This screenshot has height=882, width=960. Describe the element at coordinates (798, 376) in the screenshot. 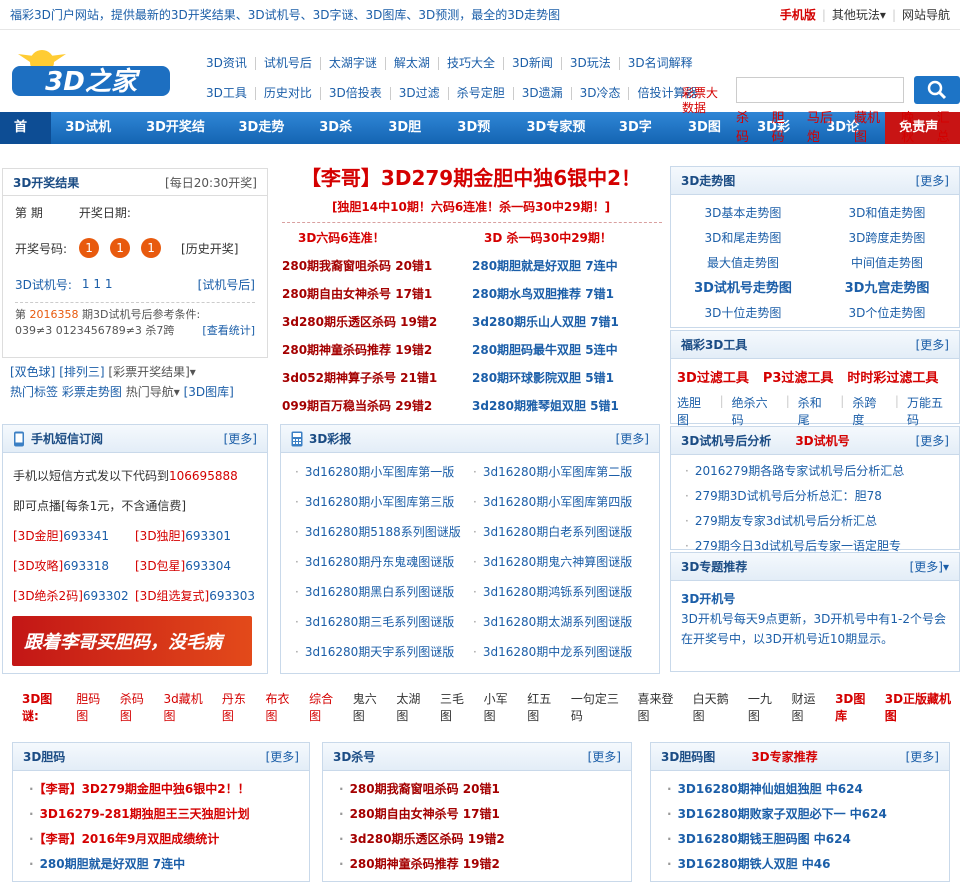

I see `p3-filter-link: P3过滤工具` at that location.